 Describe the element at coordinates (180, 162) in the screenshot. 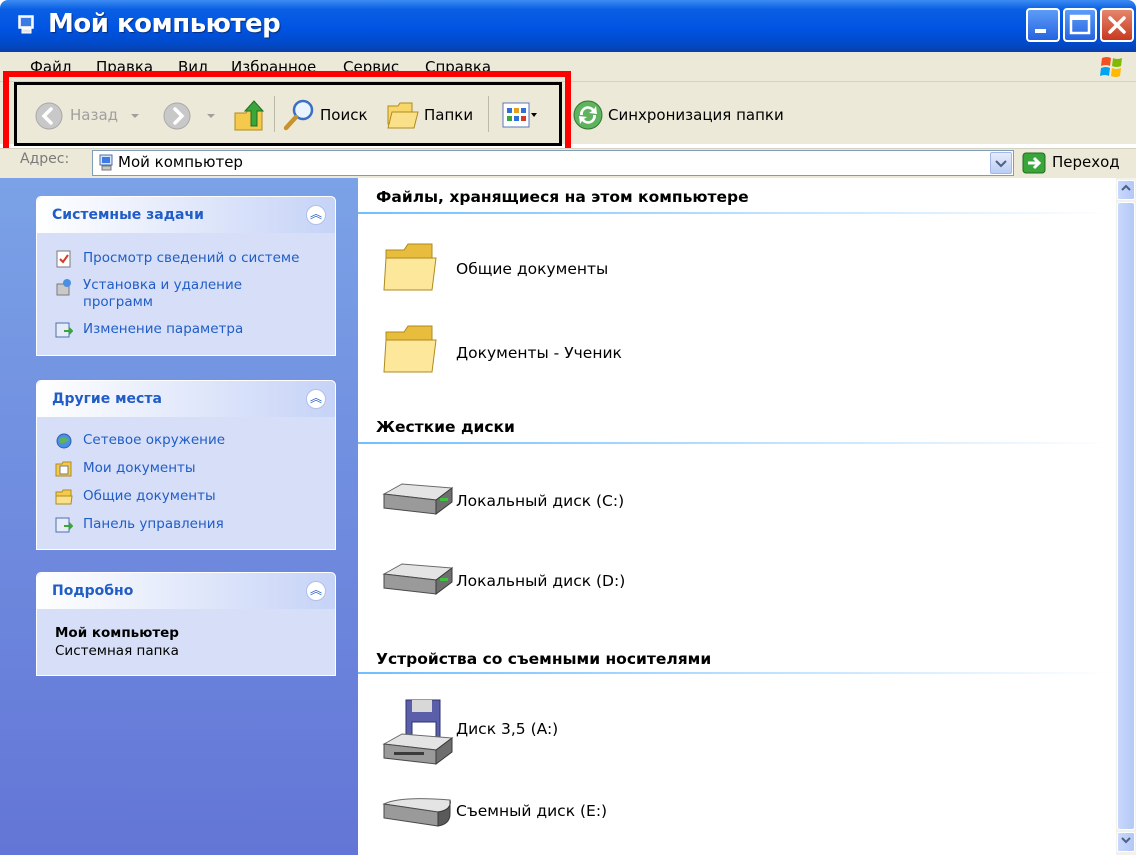

I see `address-value: Мой компьютер` at that location.